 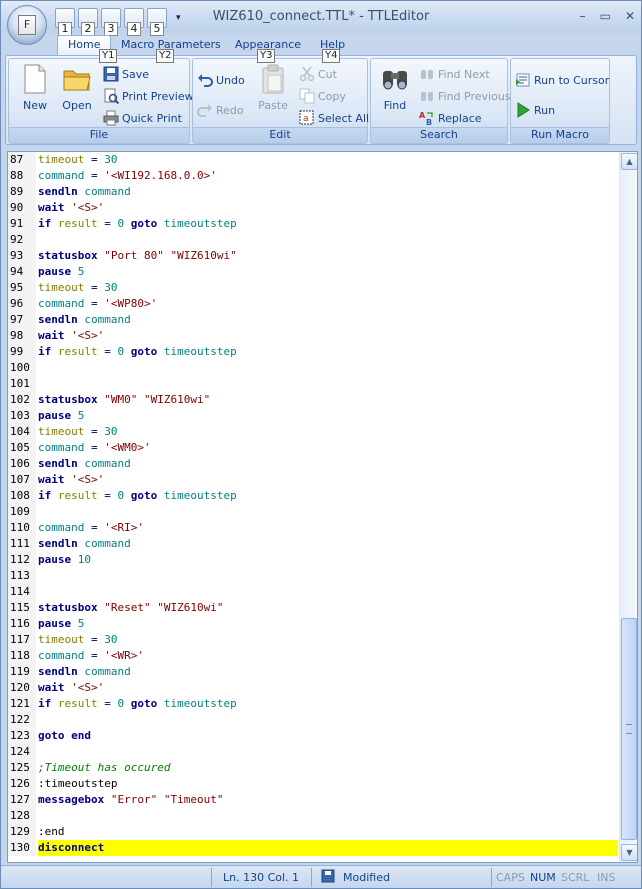 What do you see at coordinates (313, 576) in the screenshot?
I see `code-line: 113` at bounding box center [313, 576].